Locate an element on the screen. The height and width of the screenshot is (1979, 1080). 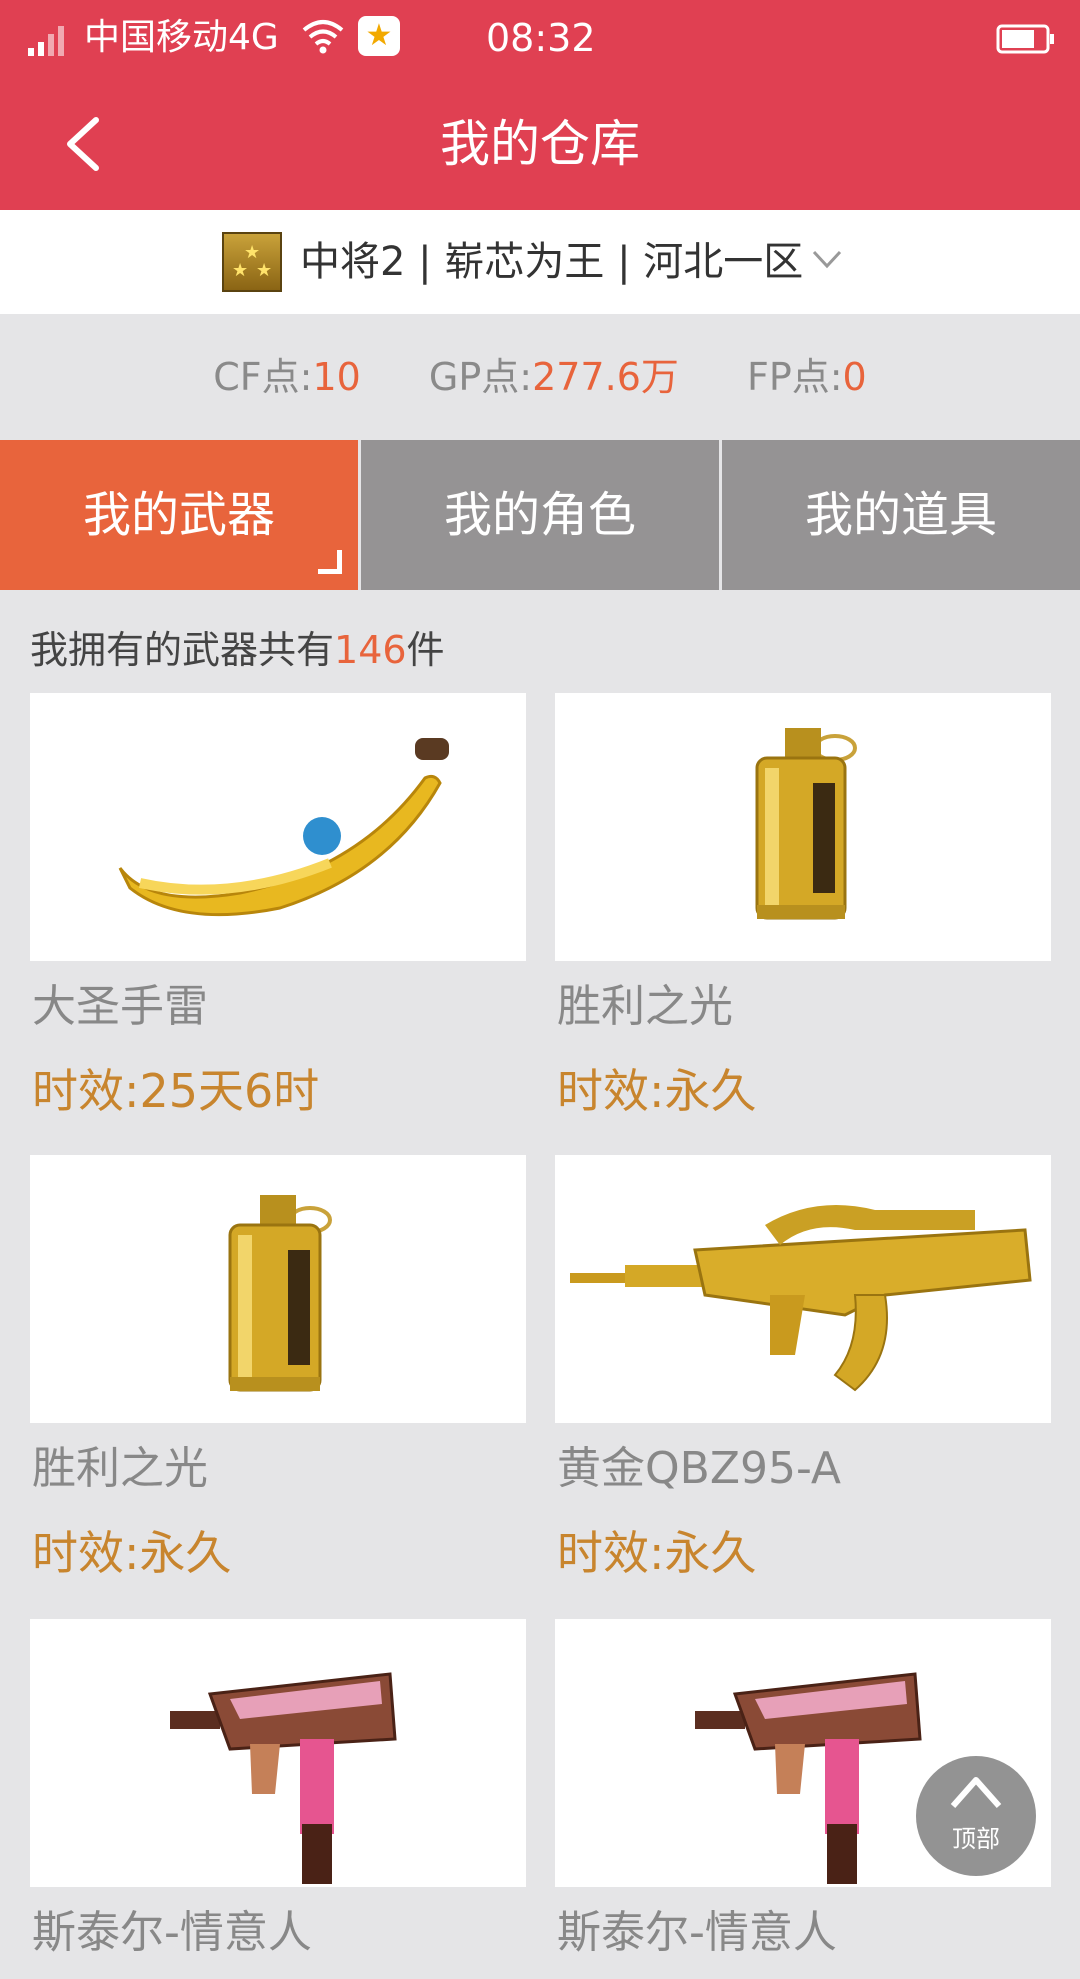
gold-rifle-image is located at coordinates (803, 1289).